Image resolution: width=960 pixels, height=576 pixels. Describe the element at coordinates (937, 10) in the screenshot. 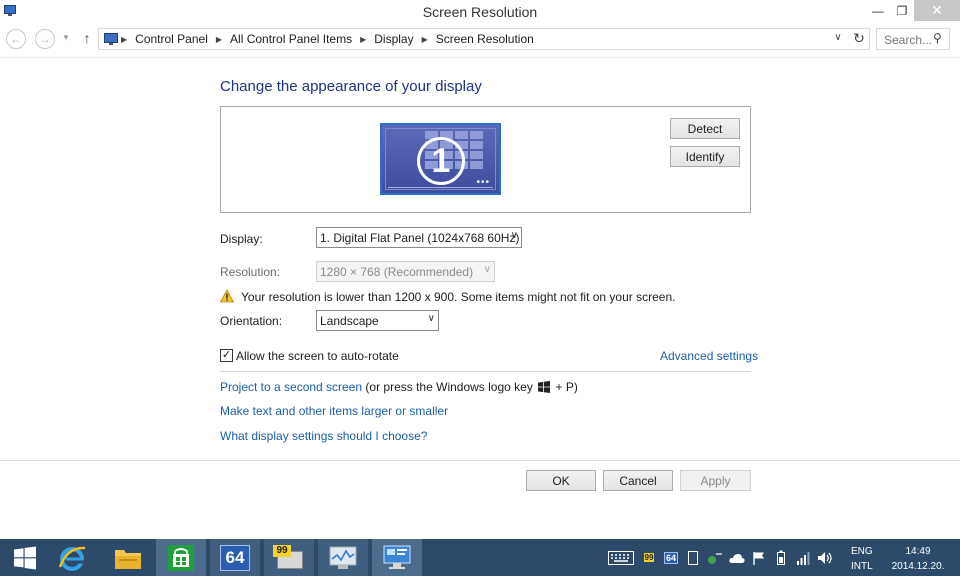

I see `close-button: ✕` at that location.